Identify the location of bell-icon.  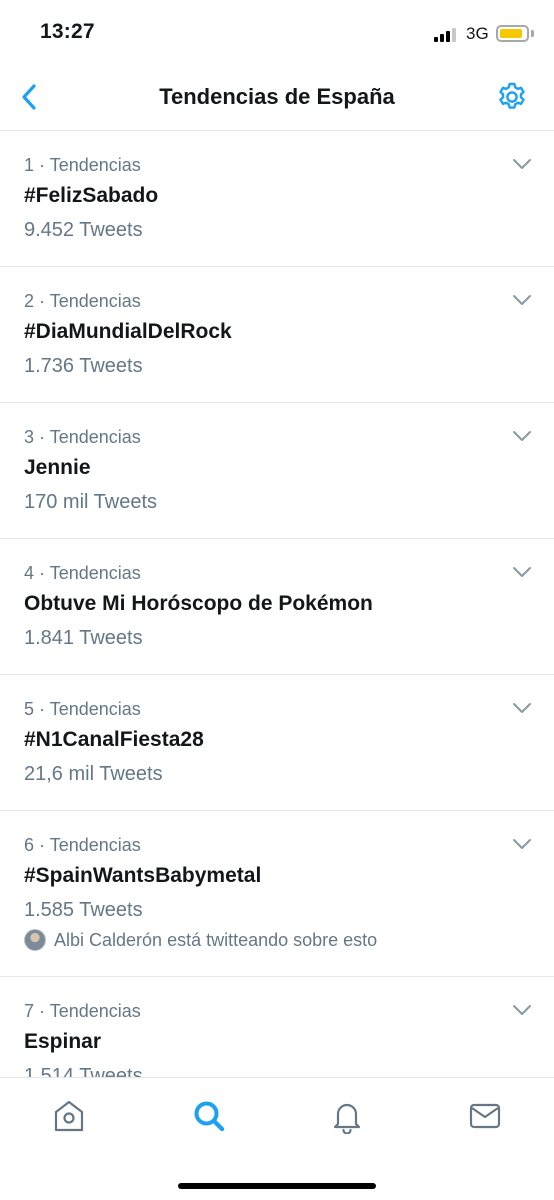
(347, 1118).